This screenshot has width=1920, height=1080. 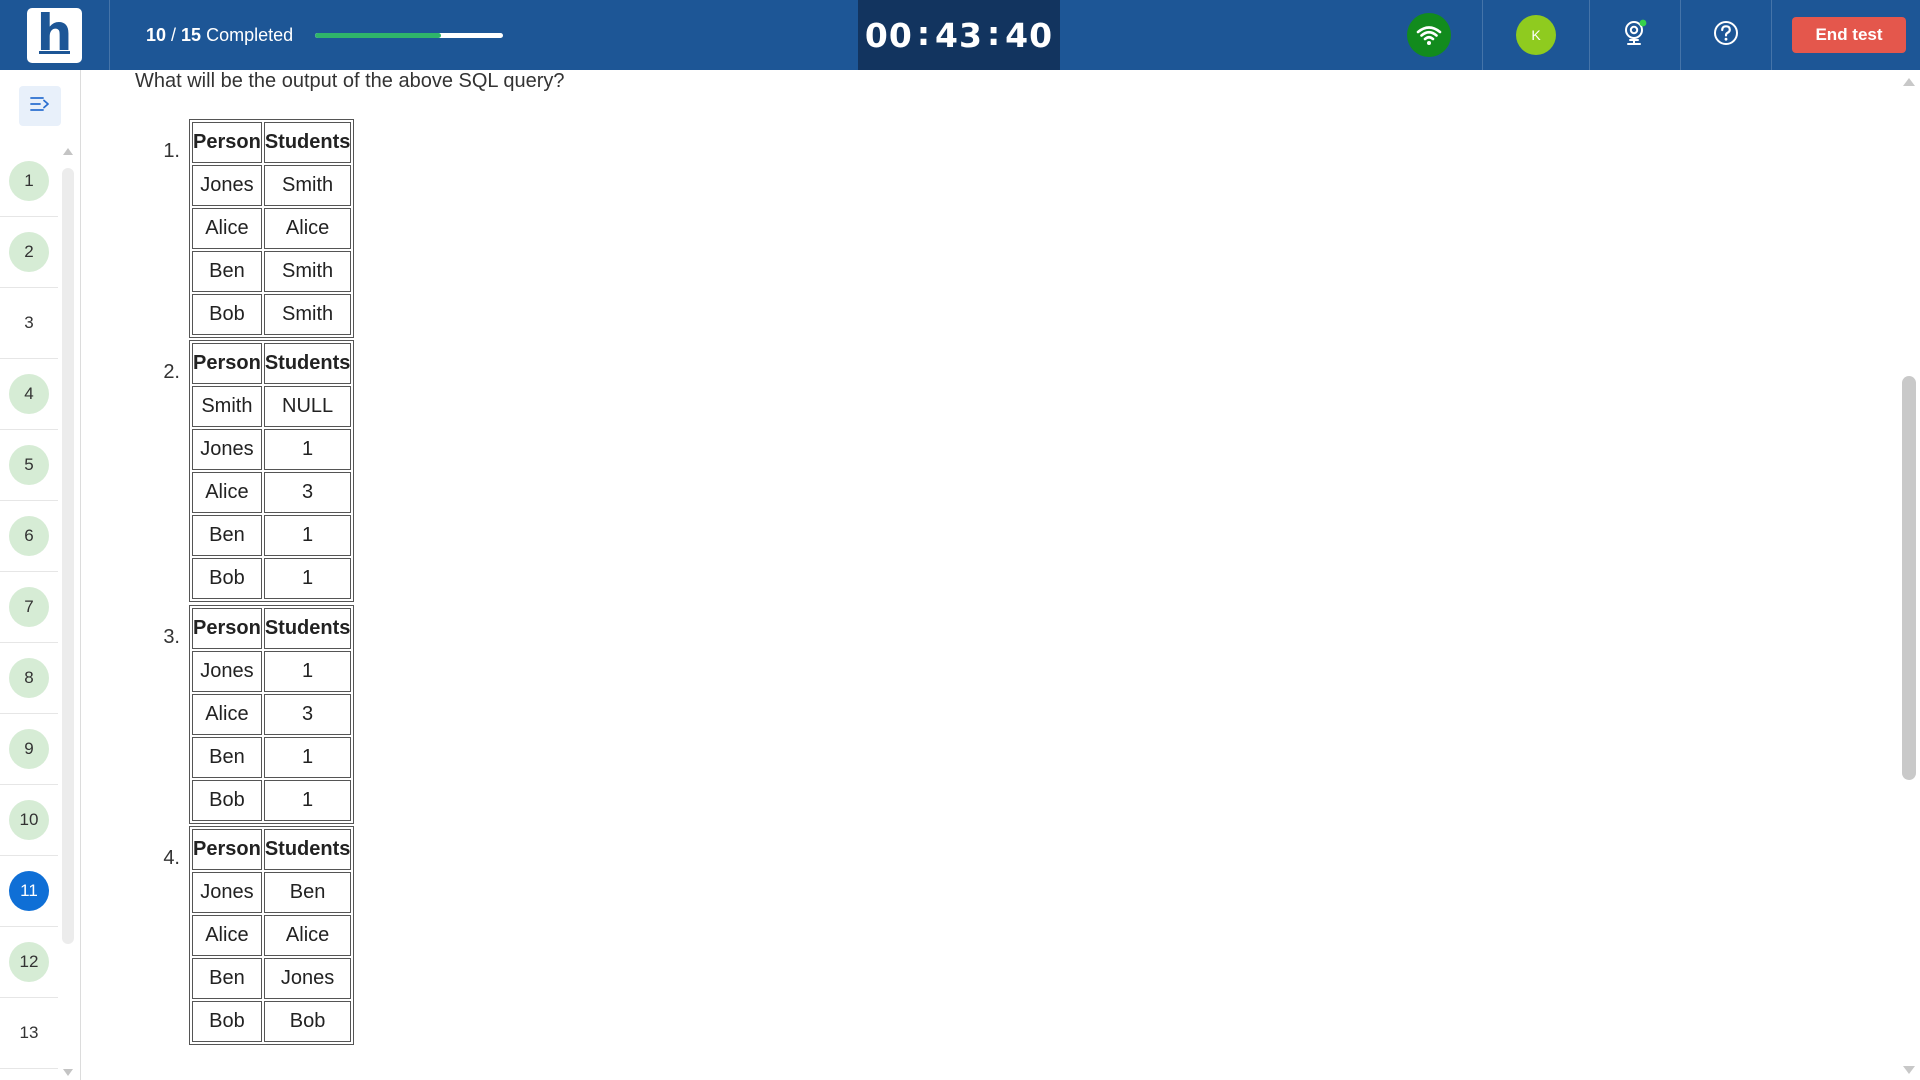 I want to click on question-nav-item: 13, so click(x=29, y=1033).